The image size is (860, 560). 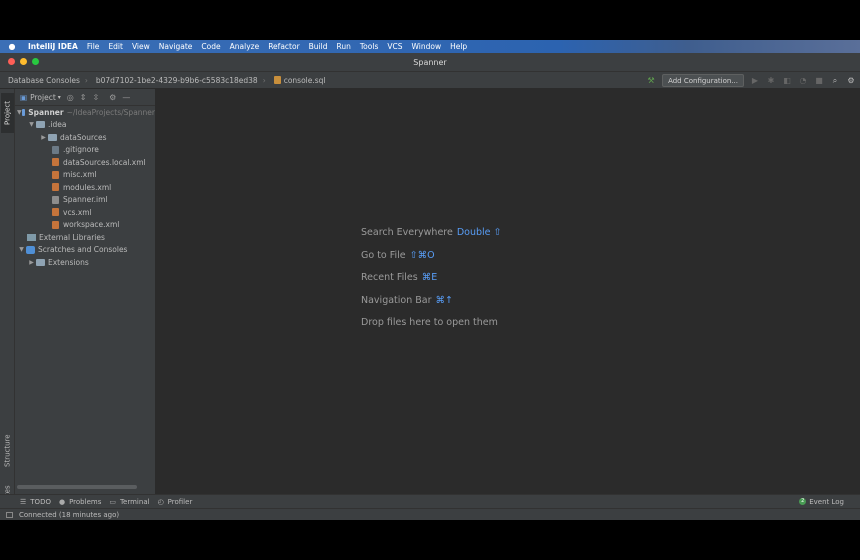 What do you see at coordinates (12, 46) in the screenshot?
I see `apple-icon: ●` at bounding box center [12, 46].